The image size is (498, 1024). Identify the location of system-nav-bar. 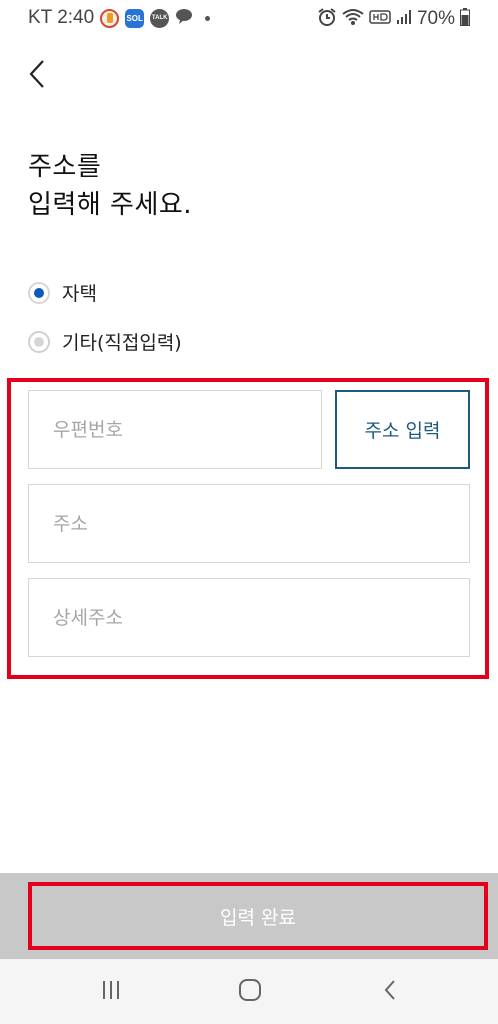
(249, 991).